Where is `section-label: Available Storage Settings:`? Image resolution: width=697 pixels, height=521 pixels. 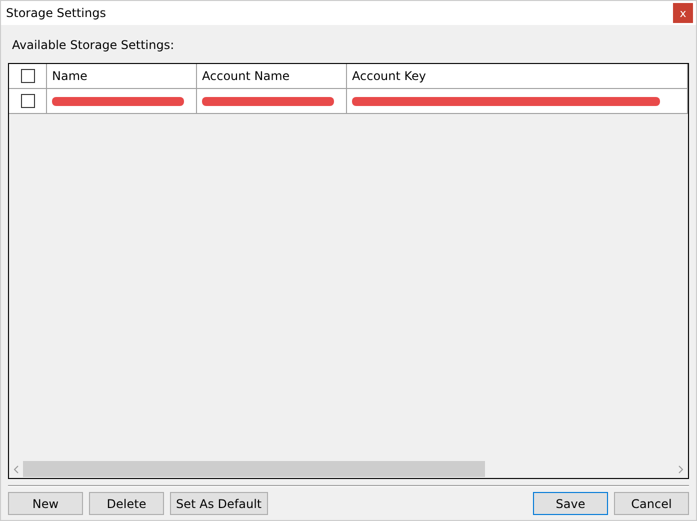
section-label: Available Storage Settings: is located at coordinates (94, 46).